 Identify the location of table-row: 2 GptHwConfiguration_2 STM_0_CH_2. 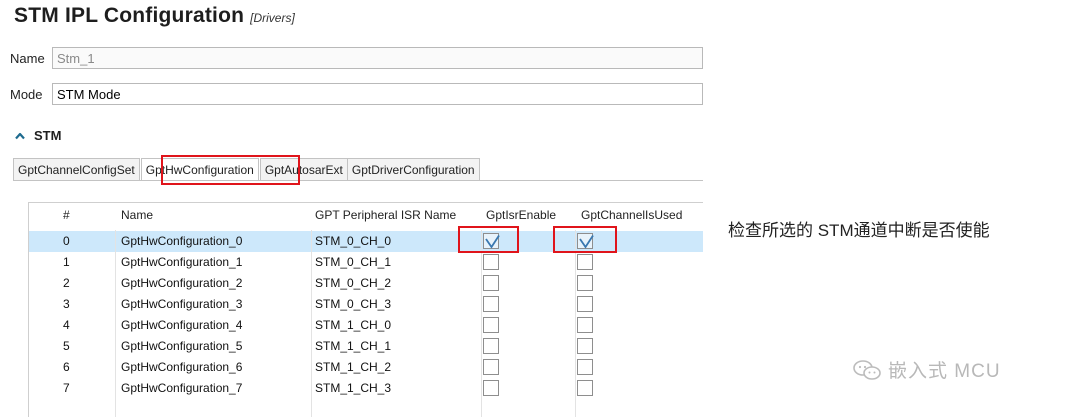
(366, 283).